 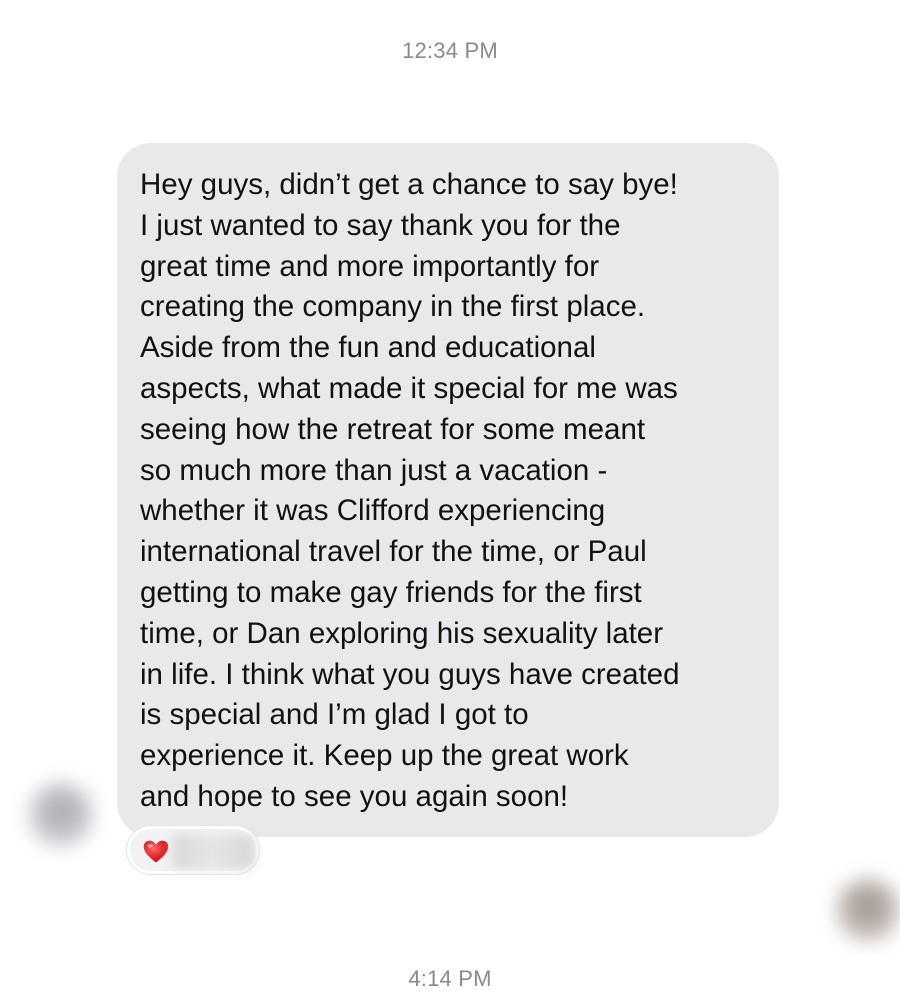 What do you see at coordinates (156, 851) in the screenshot?
I see `heart-icon` at bounding box center [156, 851].